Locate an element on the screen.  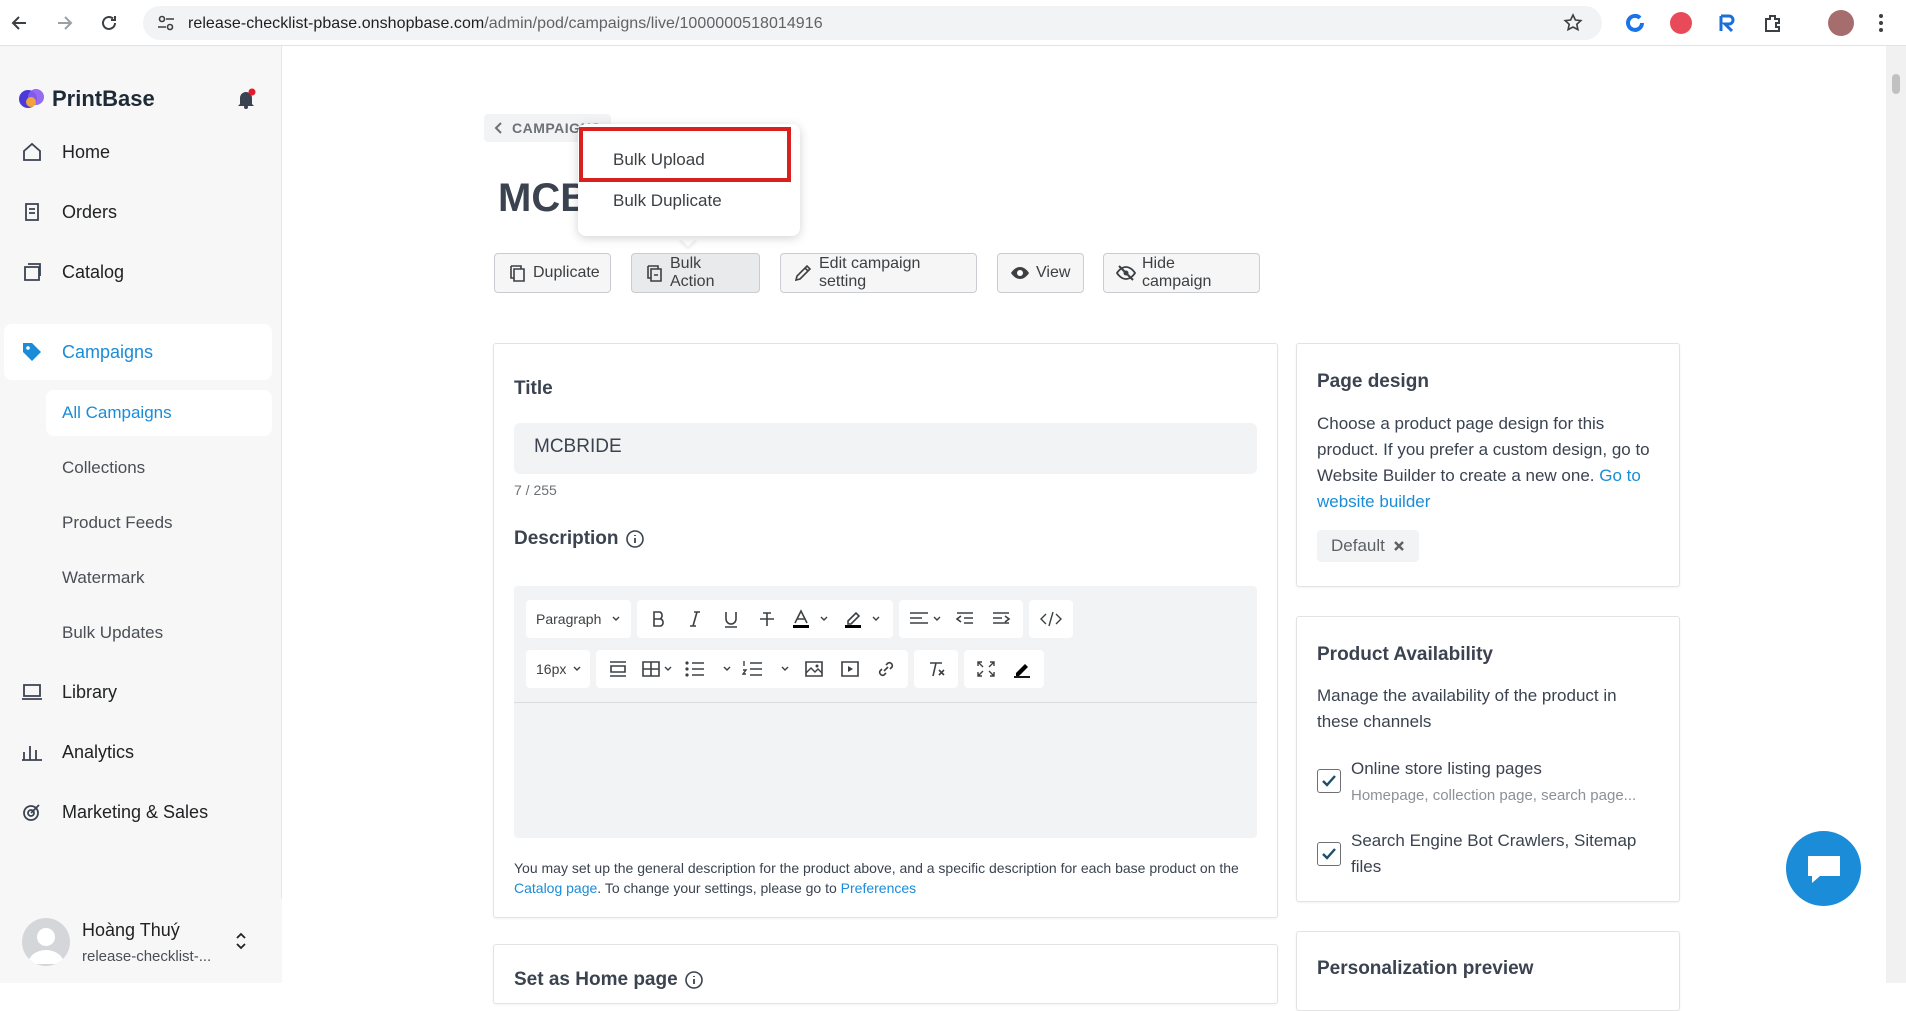
sidebar-item-orders: Orders is located at coordinates (141, 212).